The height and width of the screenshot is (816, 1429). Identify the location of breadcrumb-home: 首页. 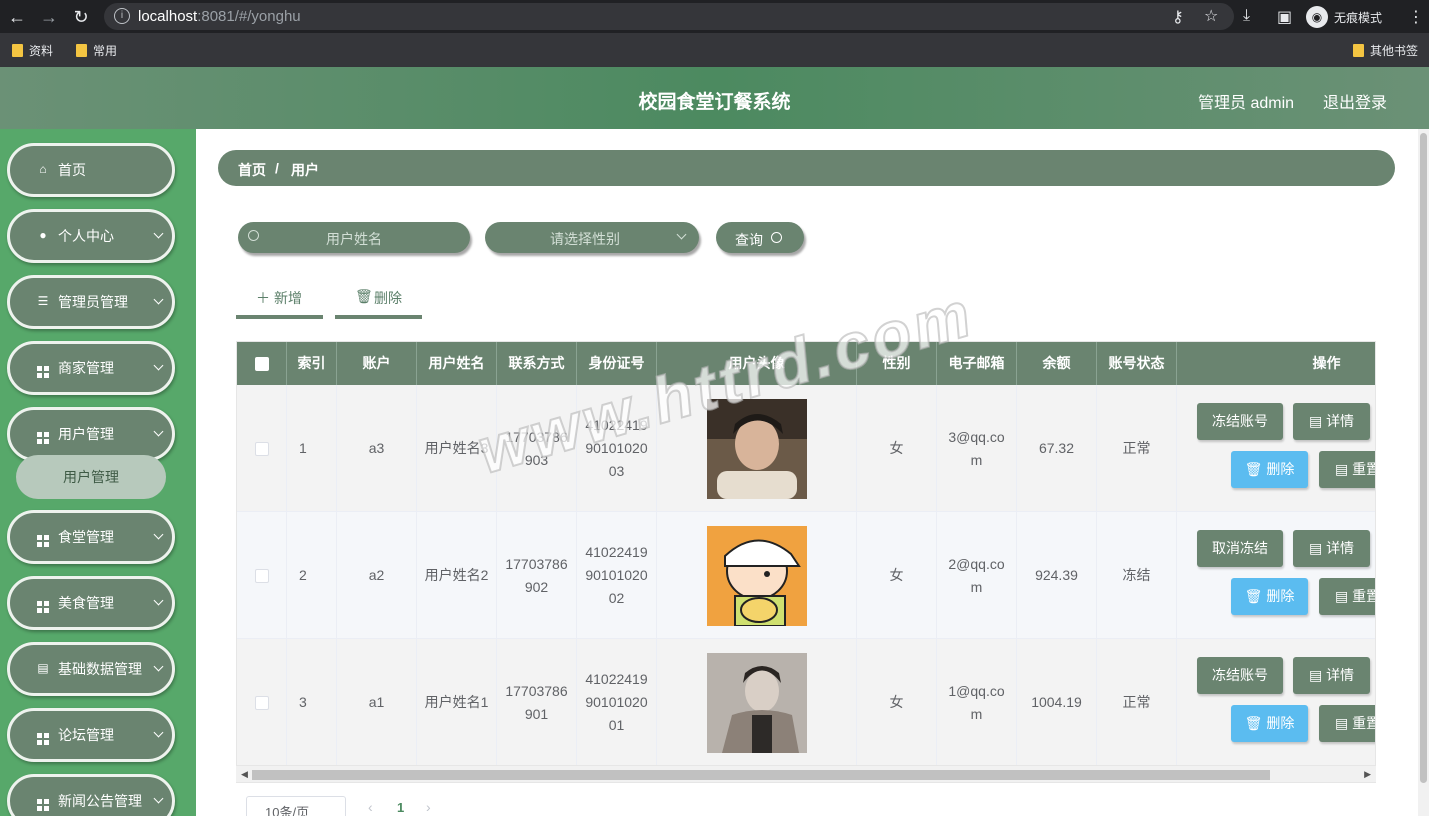
(252, 170).